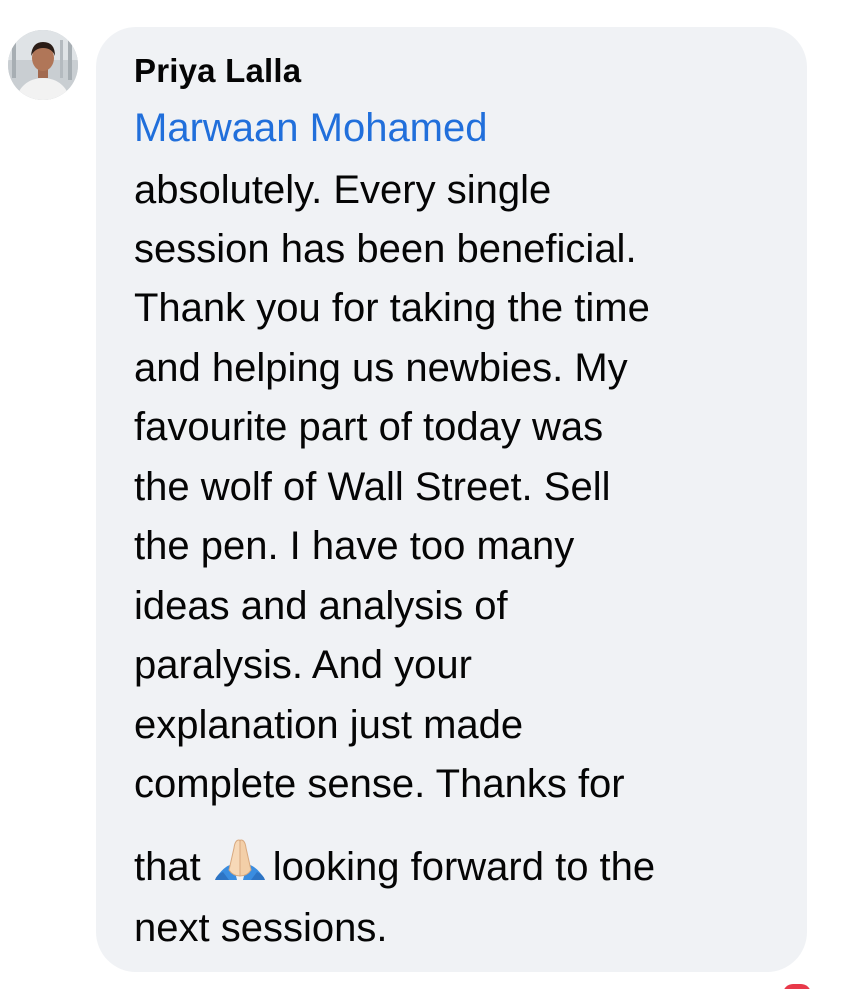 This screenshot has height=989, width=855. I want to click on comment-text-line: complete sense. Thanks for, so click(379, 784).